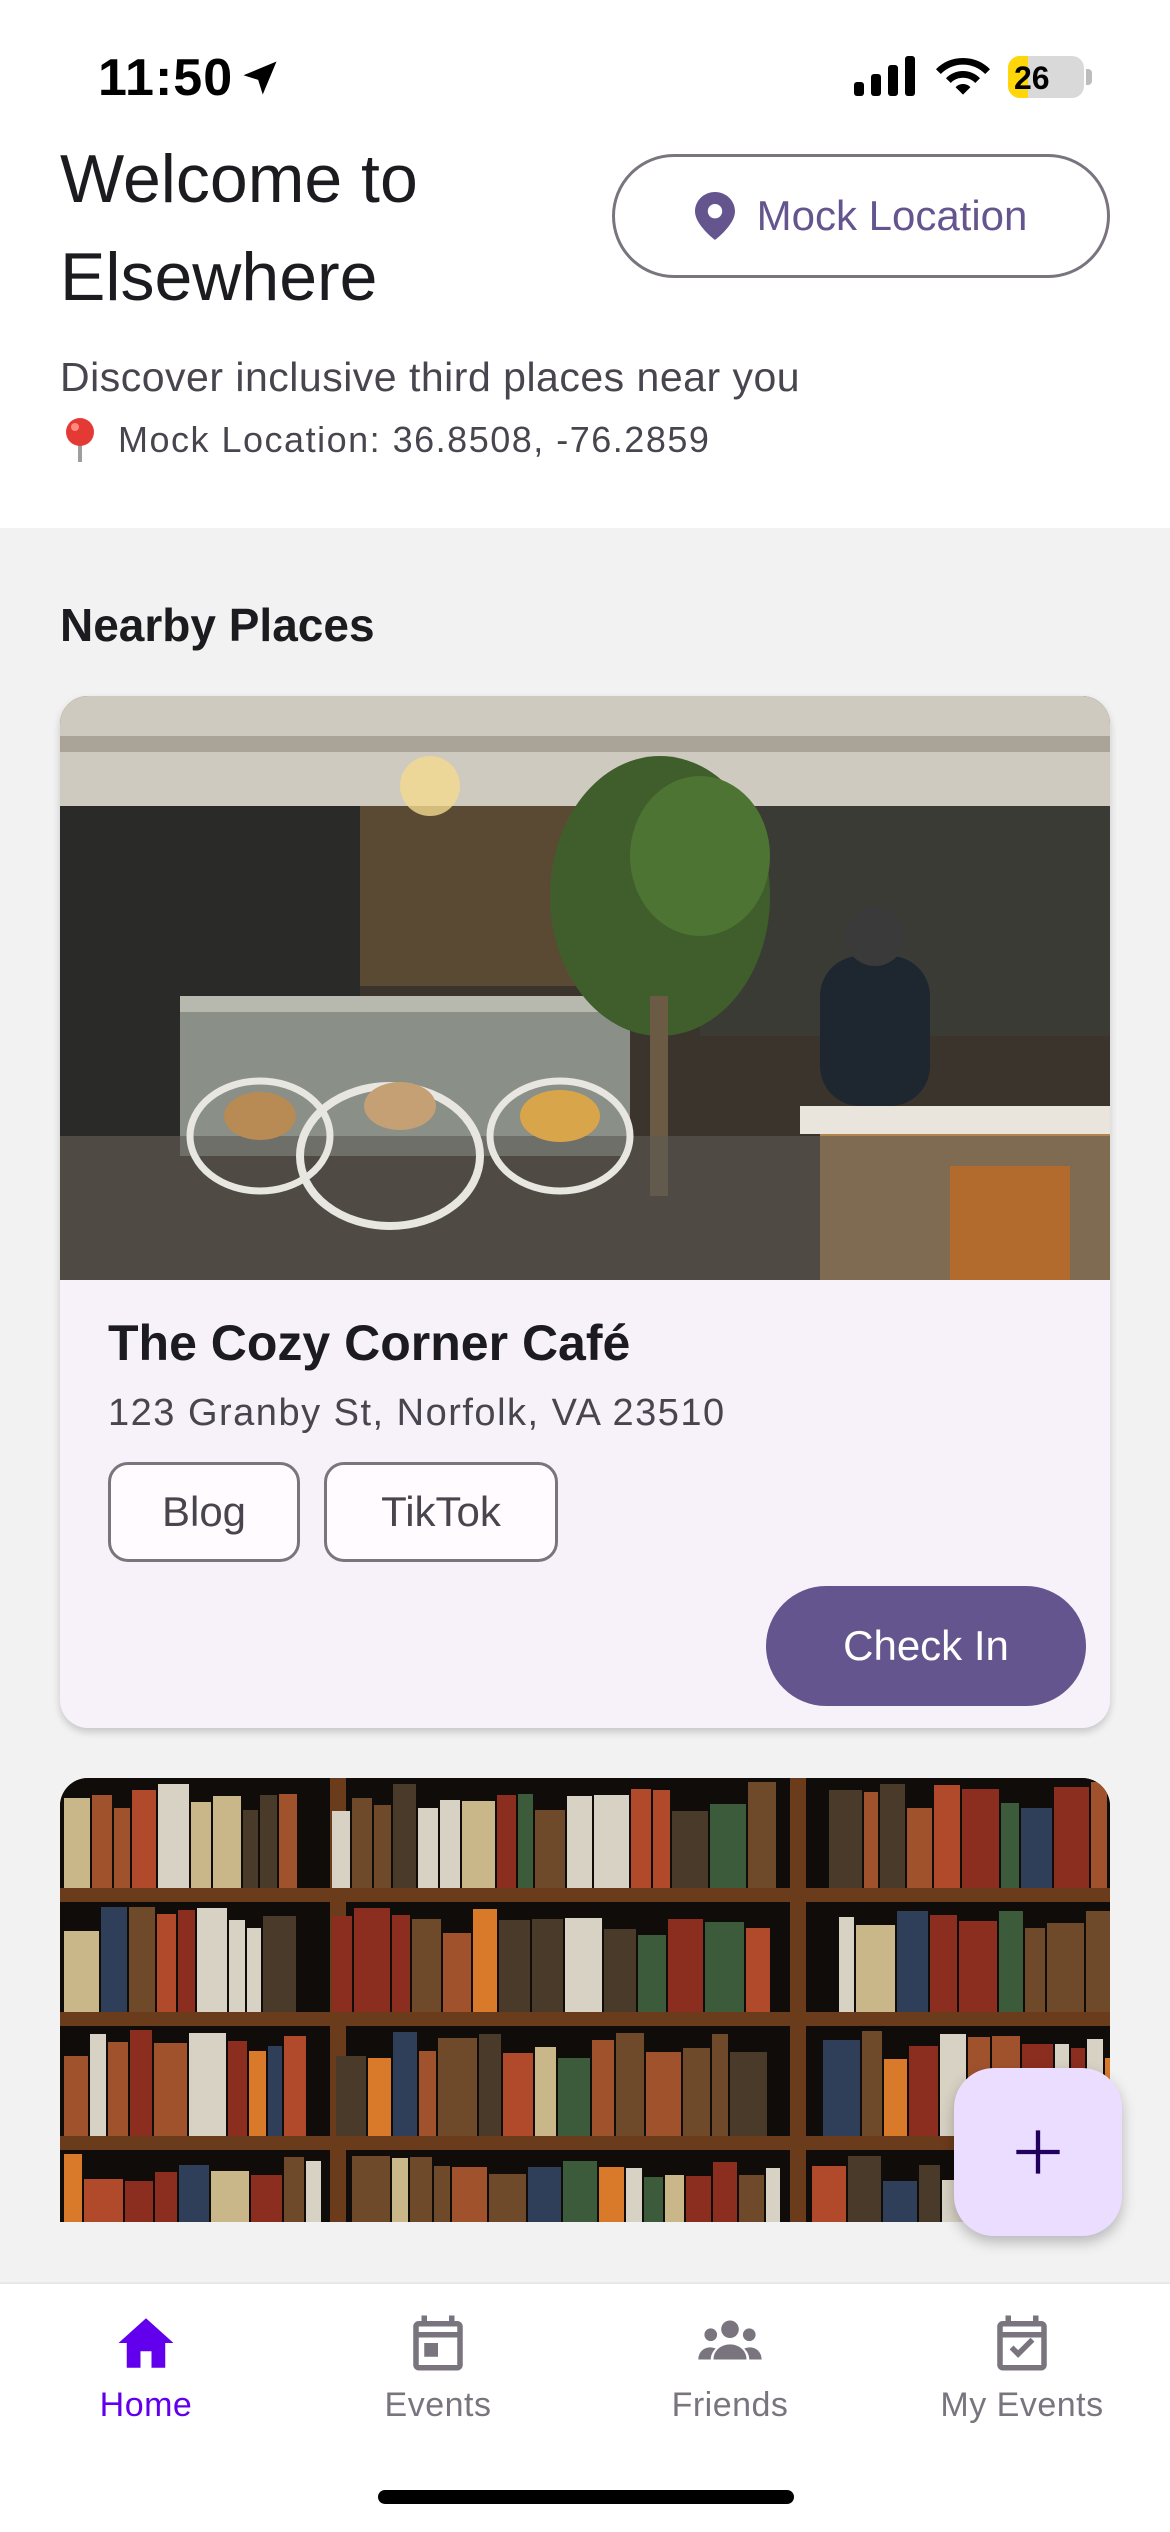  What do you see at coordinates (260, 78) in the screenshot?
I see `location-arrow-icon` at bounding box center [260, 78].